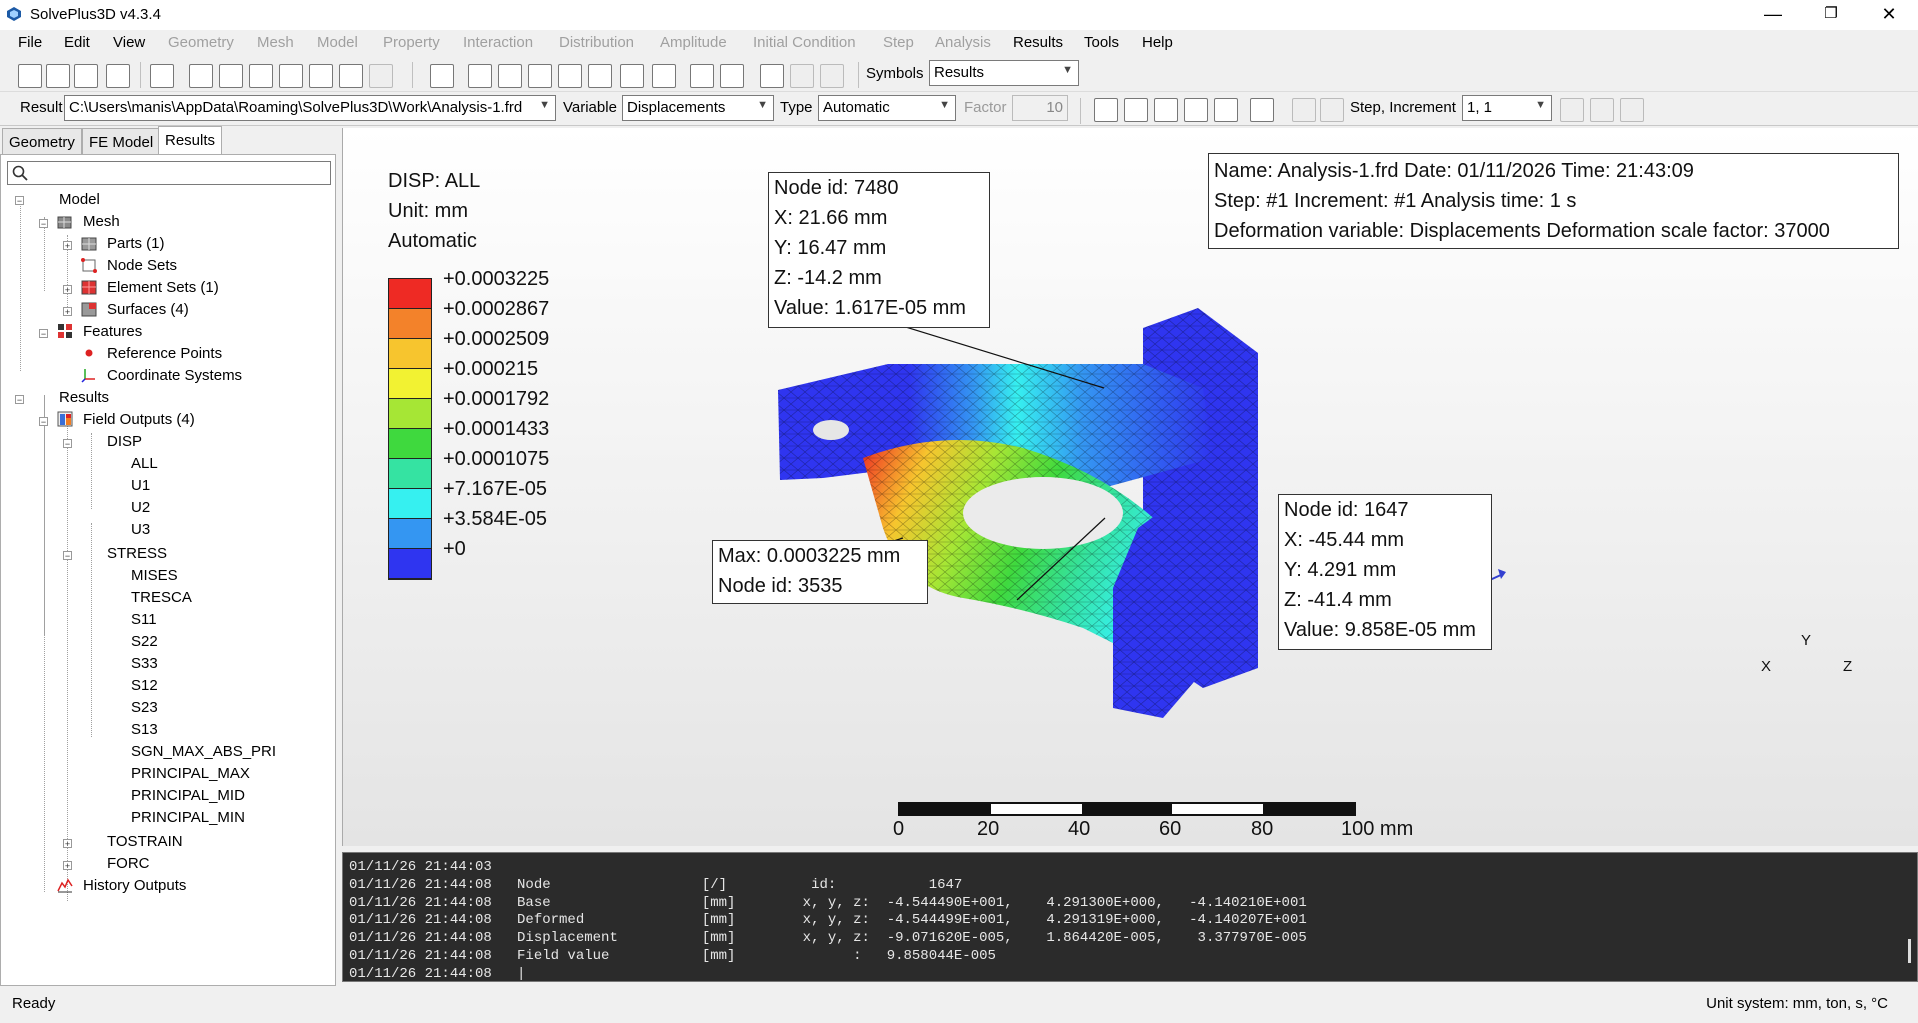  Describe the element at coordinates (101, 221) in the screenshot. I see `tree-item-mesh: Mesh` at that location.